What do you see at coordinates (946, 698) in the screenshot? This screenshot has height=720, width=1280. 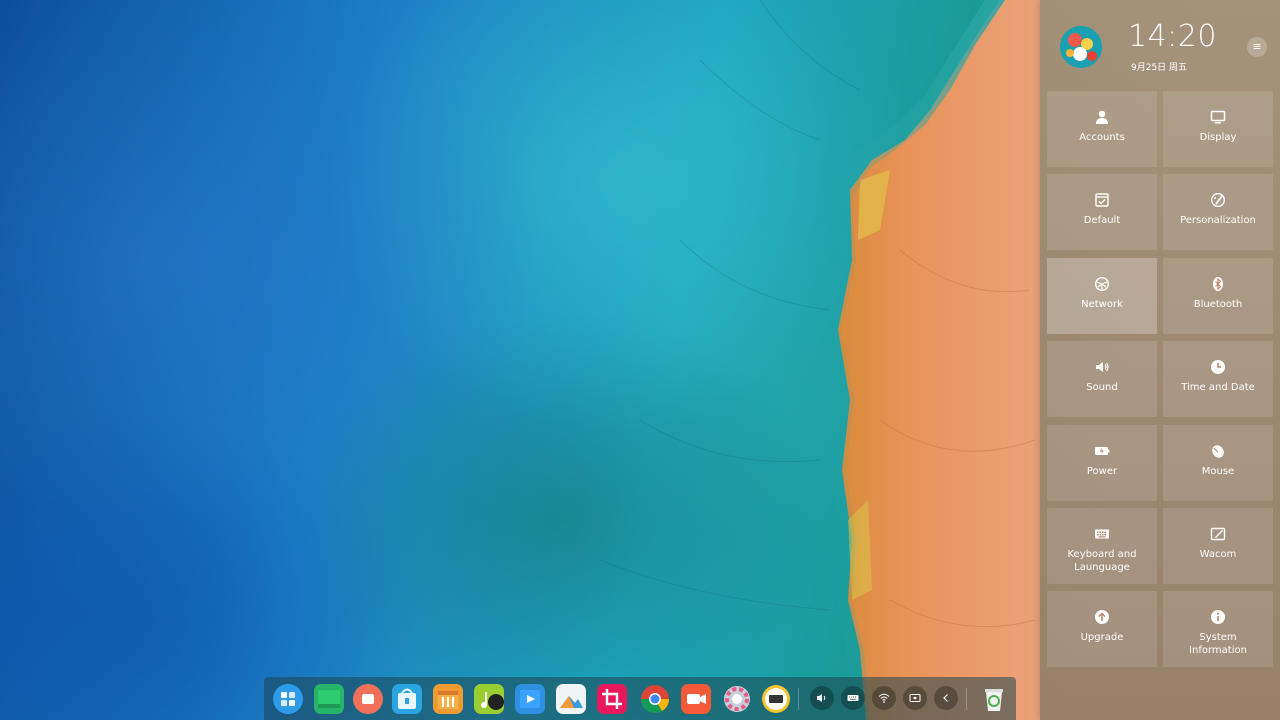 I see `collapse-arrow-icon` at bounding box center [946, 698].